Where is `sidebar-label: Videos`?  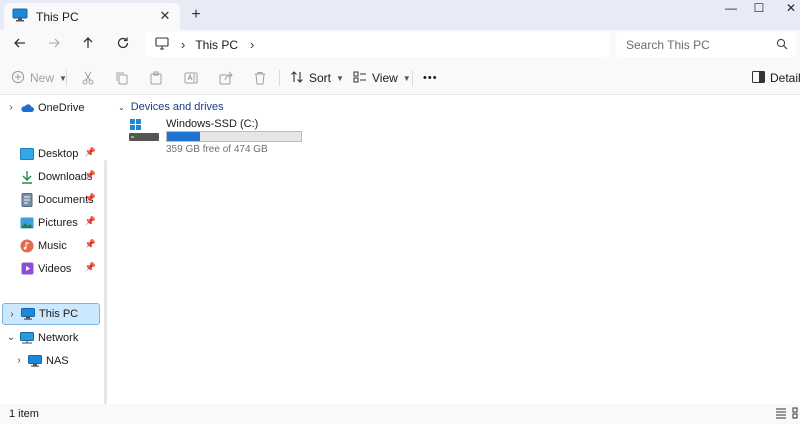 sidebar-label: Videos is located at coordinates (55, 268).